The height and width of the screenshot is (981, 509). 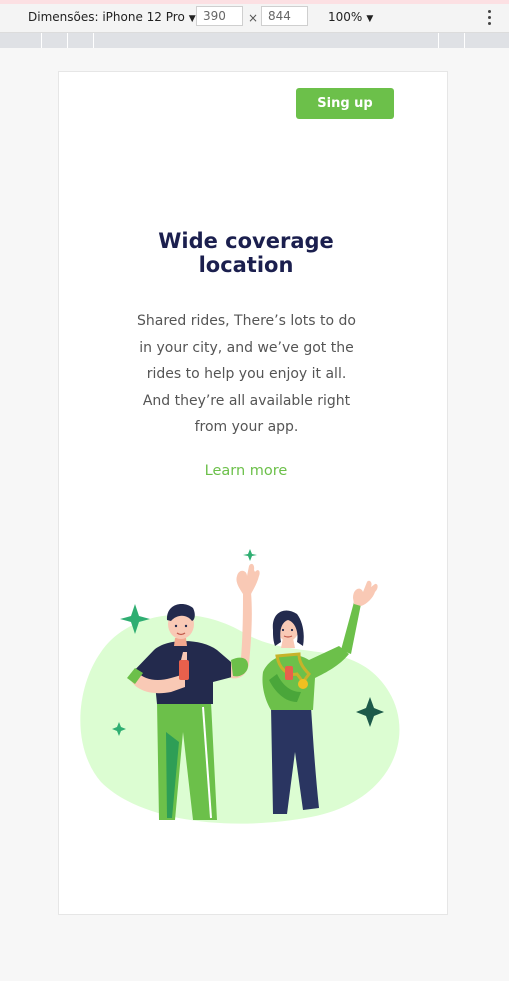 I want to click on zoom-label: 100%, so click(x=345, y=17).